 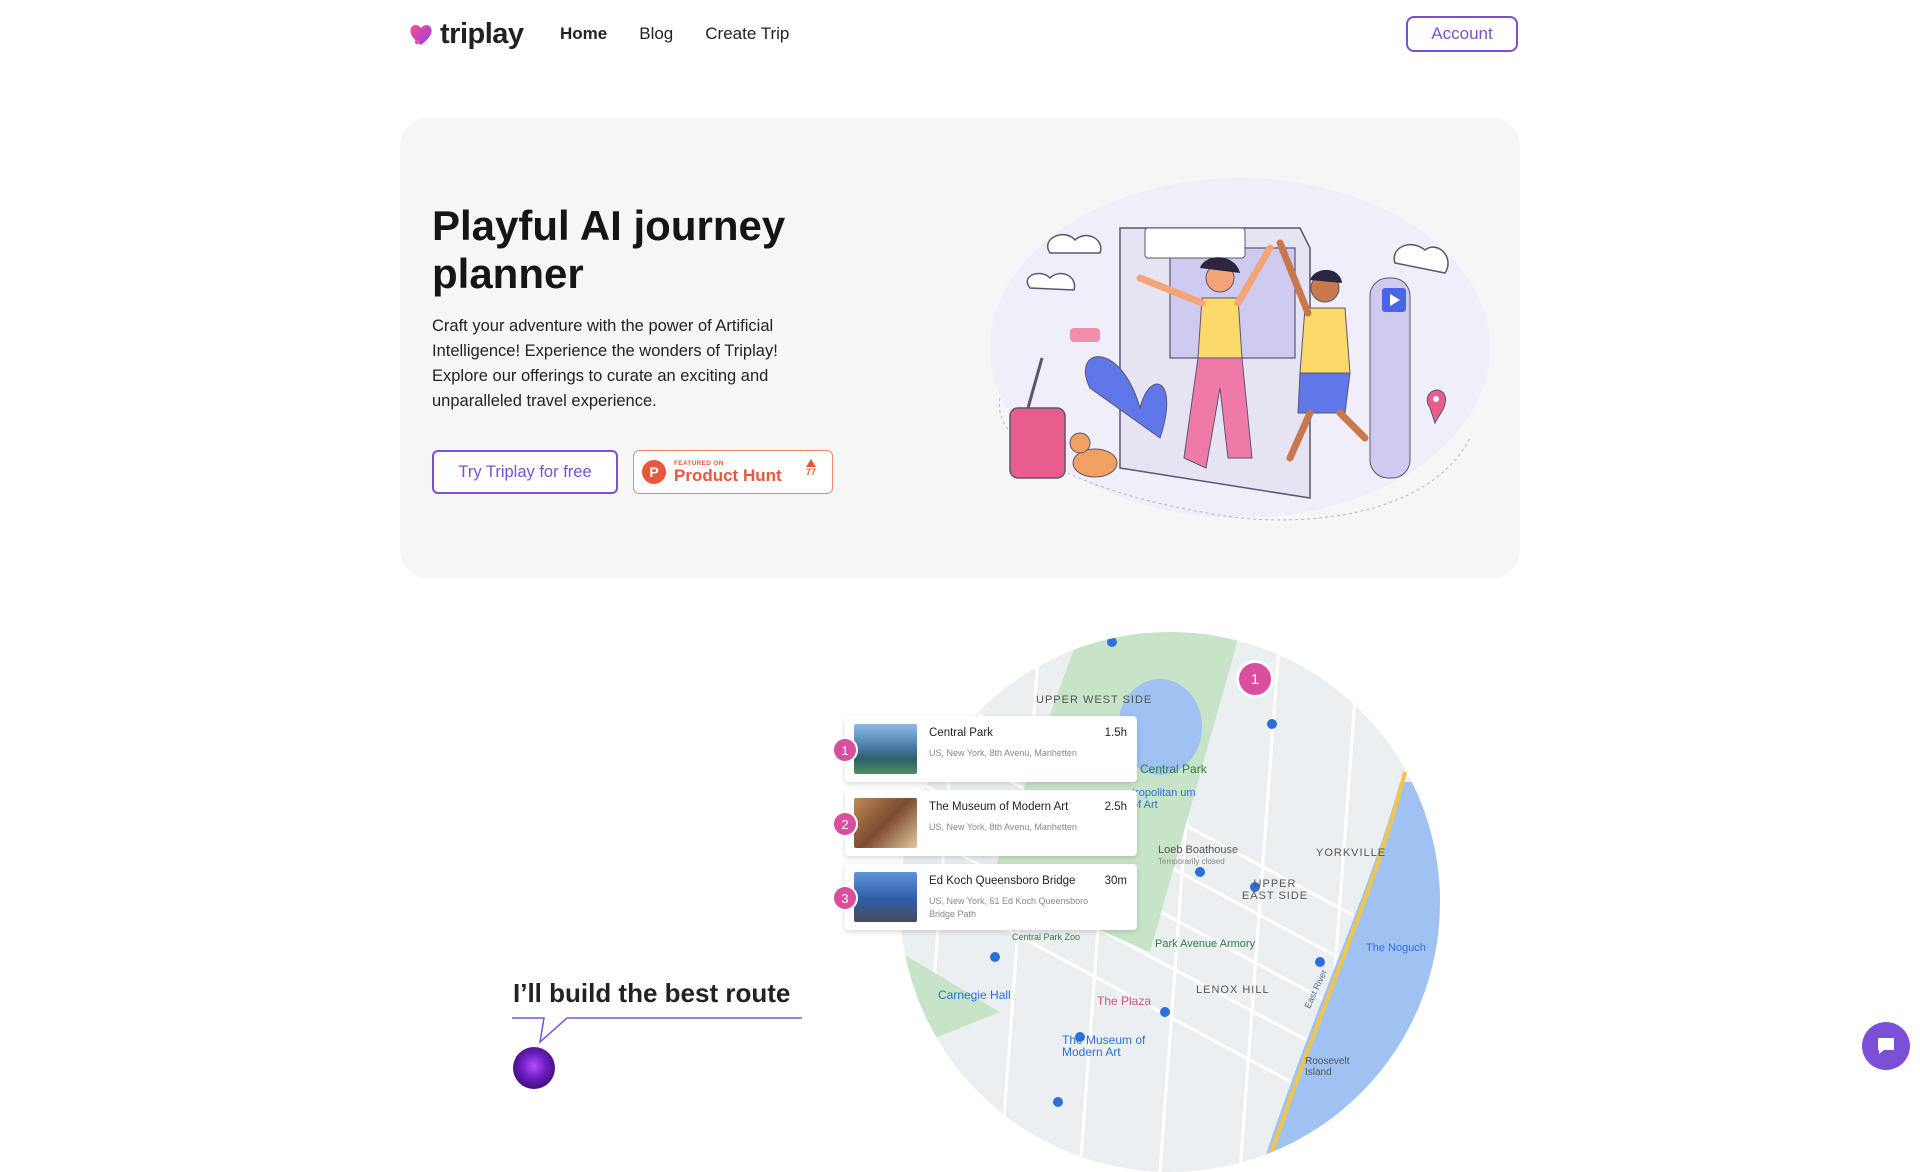 I want to click on map-label-boathouse: Loeb Boathouse, so click(x=1198, y=850).